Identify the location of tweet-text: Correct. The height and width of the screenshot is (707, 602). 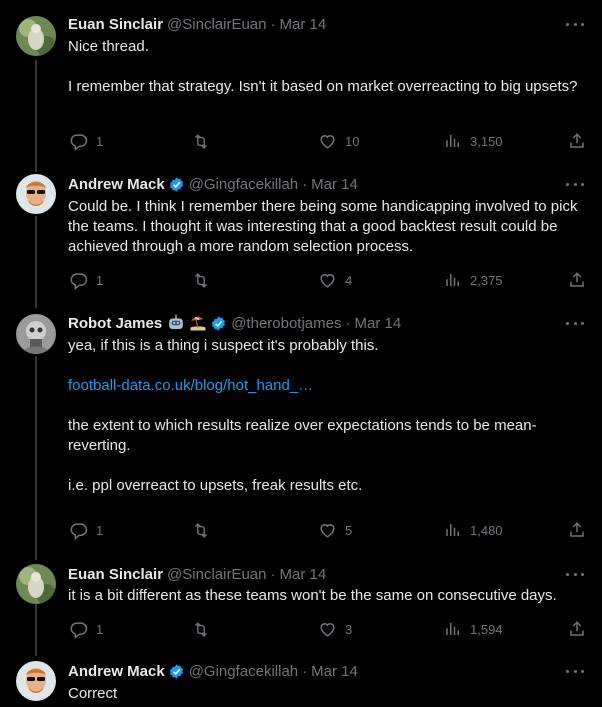
(93, 693).